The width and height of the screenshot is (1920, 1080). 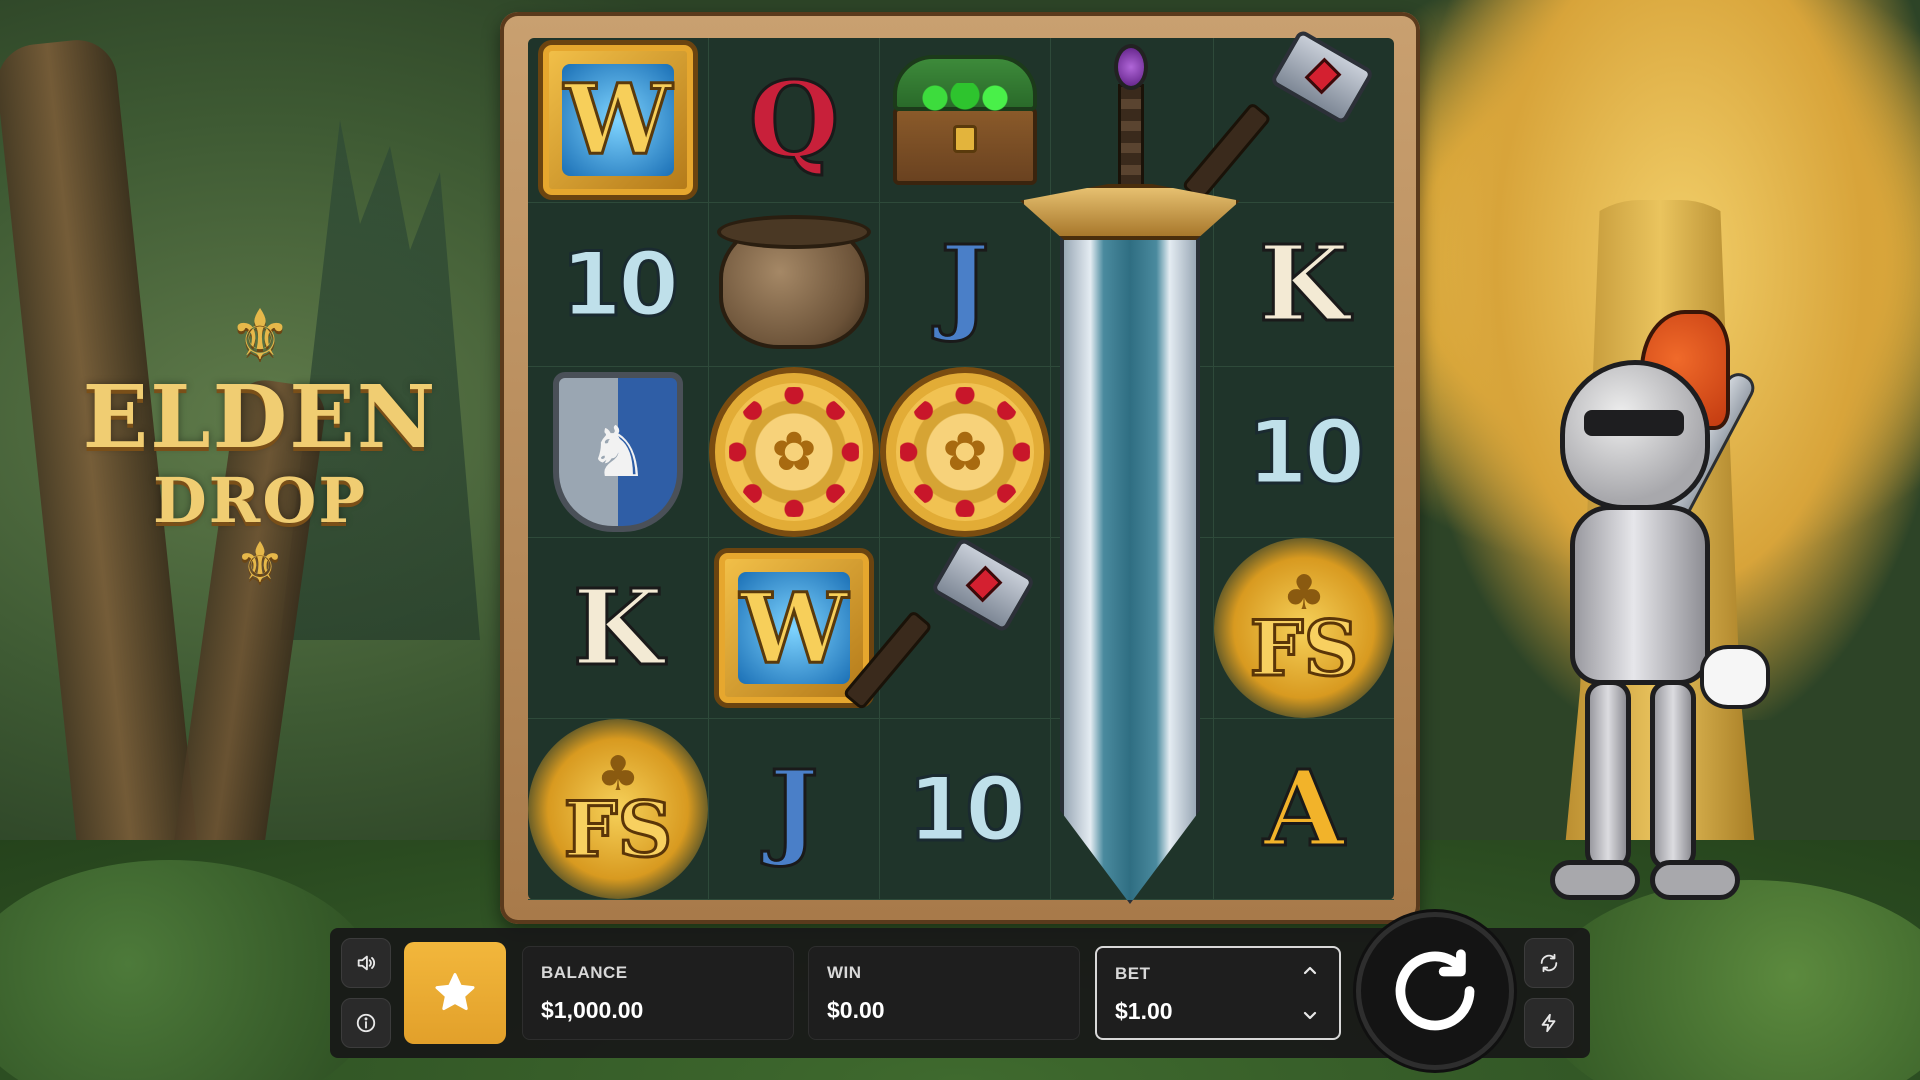 I want to click on sword-guard, so click(x=1130, y=212).